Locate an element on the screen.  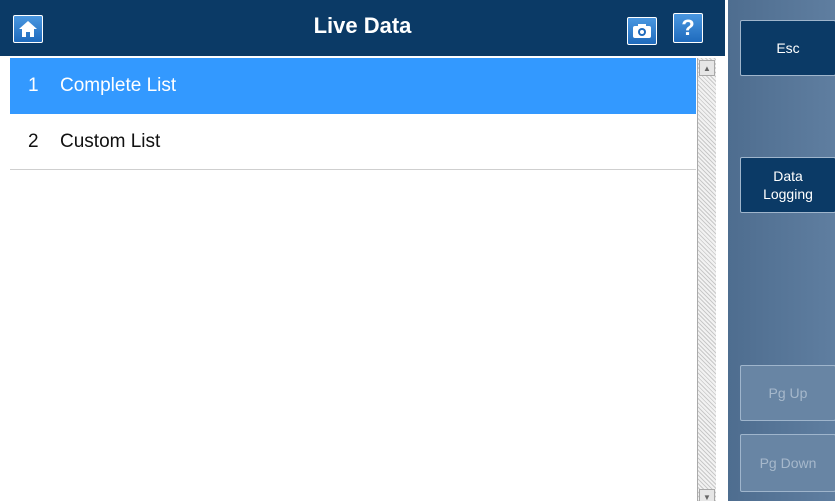
data-logging-button: Data Logging is located at coordinates (787, 185).